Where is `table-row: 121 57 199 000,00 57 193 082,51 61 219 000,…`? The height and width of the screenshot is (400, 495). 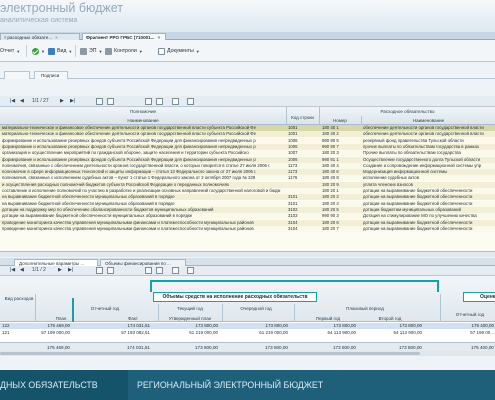
table-row: 121 57 199 000,00 57 193 082,51 61 219 000,… is located at coordinates (247, 333).